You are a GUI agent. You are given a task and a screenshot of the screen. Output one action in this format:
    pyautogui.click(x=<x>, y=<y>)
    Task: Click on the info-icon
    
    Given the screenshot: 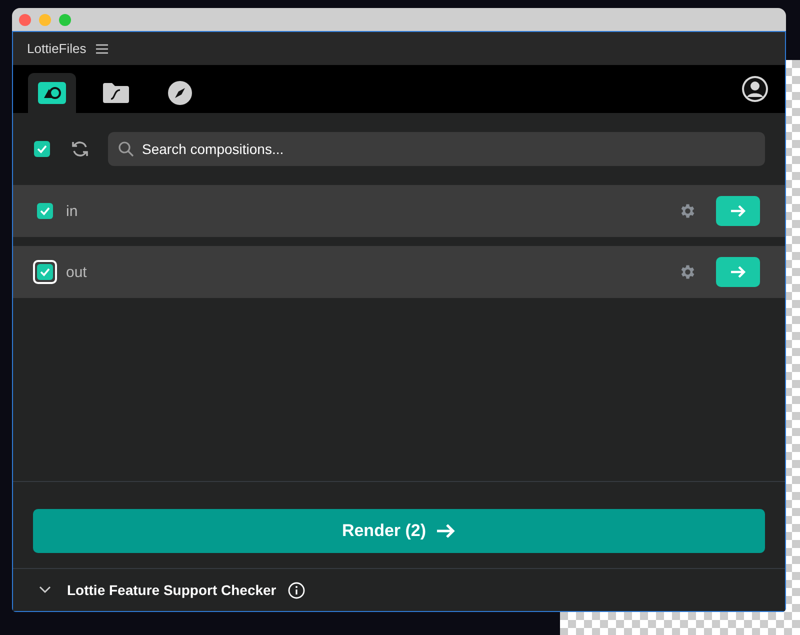 What is the action you would take?
    pyautogui.click(x=297, y=590)
    